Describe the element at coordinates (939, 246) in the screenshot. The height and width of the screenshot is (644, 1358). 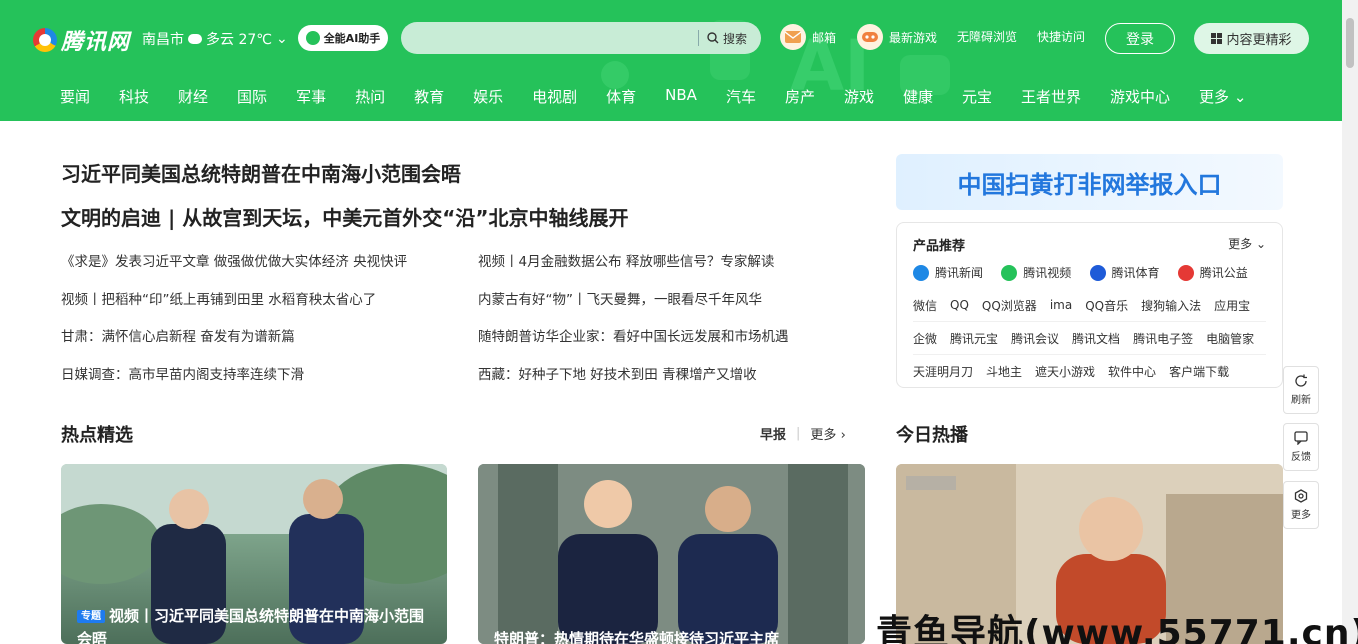
I see `products-title: 产品推荐` at that location.